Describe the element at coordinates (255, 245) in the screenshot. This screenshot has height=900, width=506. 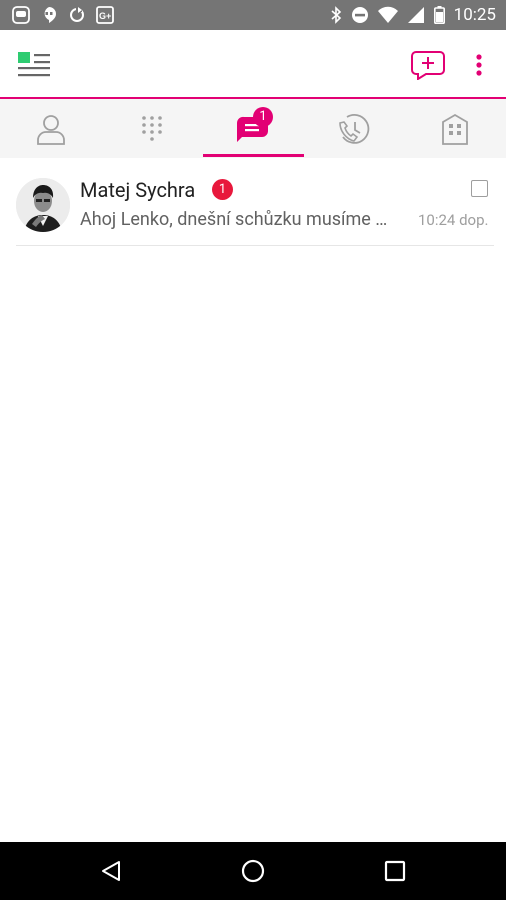
I see `row-divider` at that location.